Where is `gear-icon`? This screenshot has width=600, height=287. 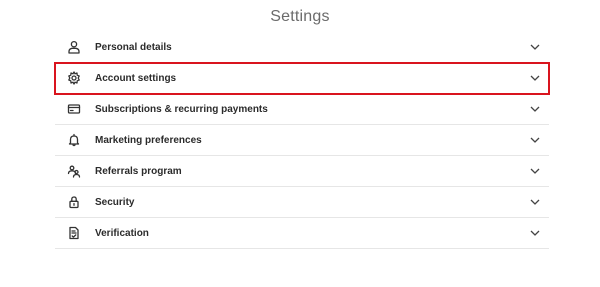
gear-icon is located at coordinates (74, 78).